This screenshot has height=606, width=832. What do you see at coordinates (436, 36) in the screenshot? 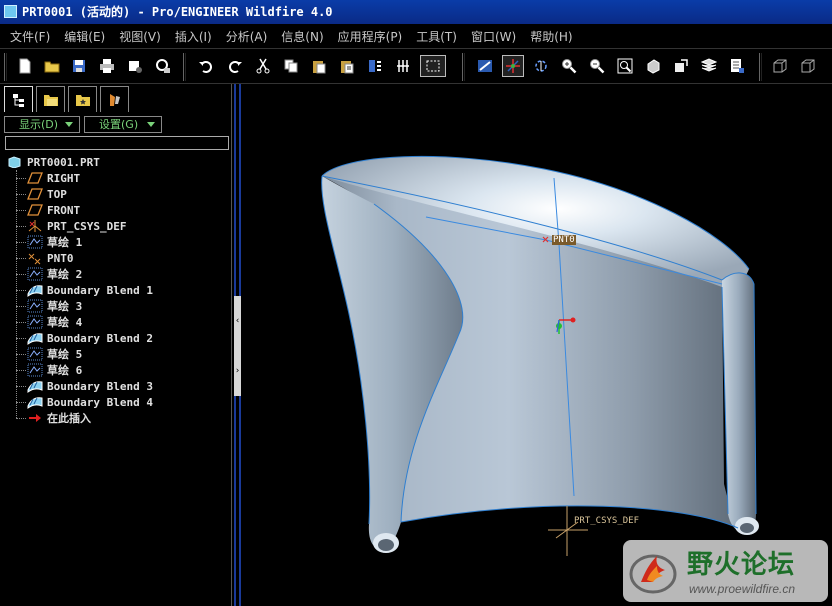
I see `menu-tools: 工具(T)` at bounding box center [436, 36].